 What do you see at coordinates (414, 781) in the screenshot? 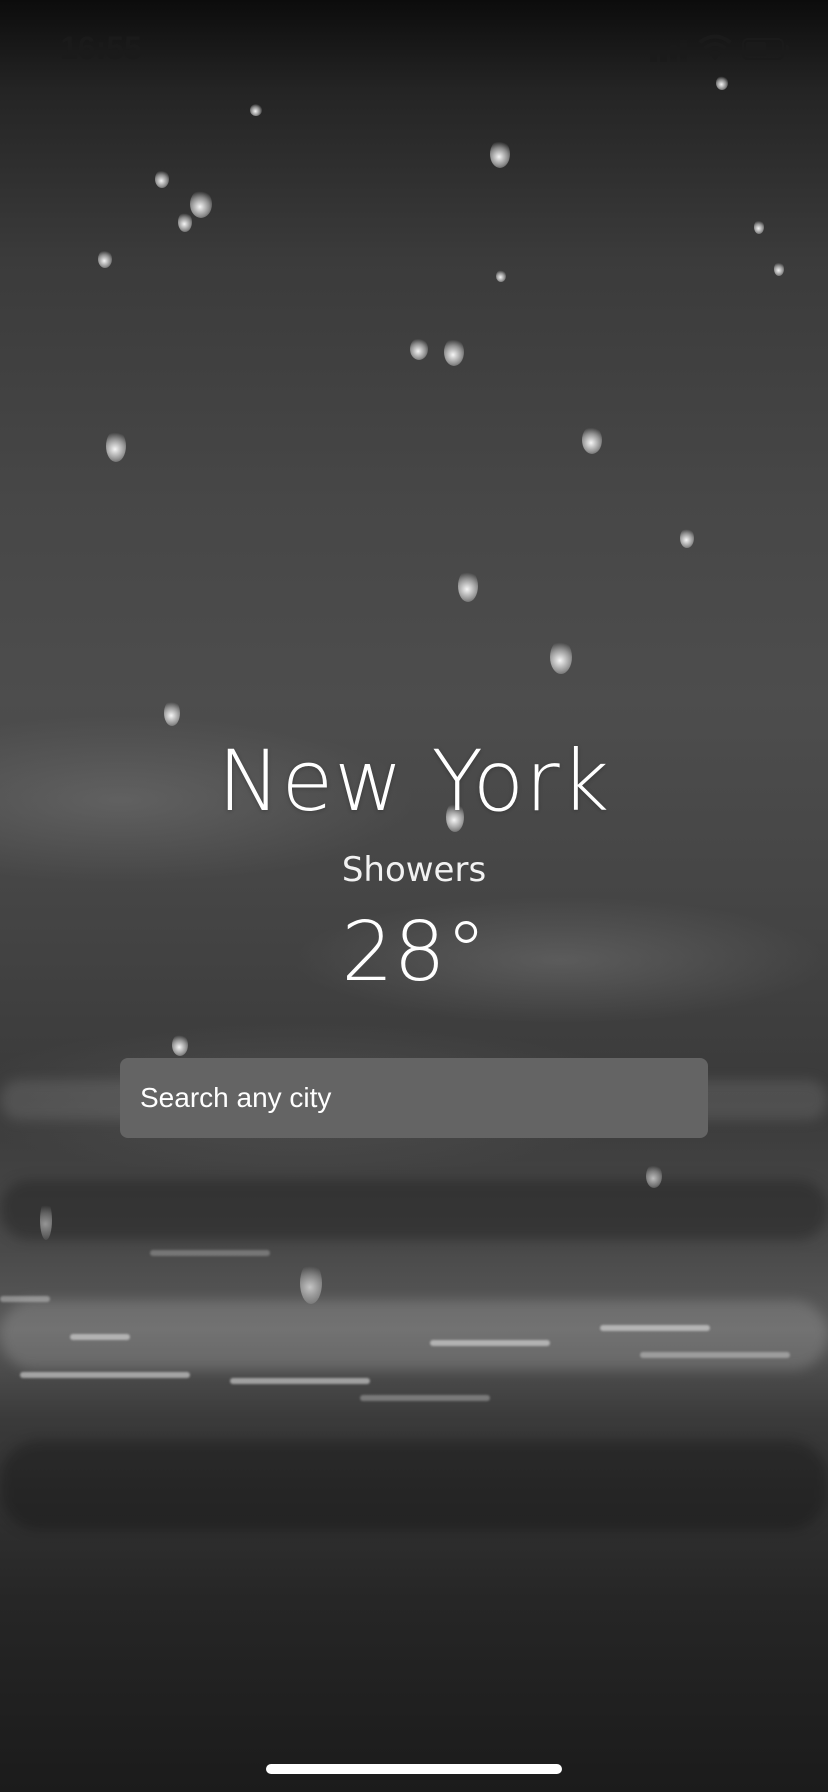
I see `city-name: New York` at bounding box center [414, 781].